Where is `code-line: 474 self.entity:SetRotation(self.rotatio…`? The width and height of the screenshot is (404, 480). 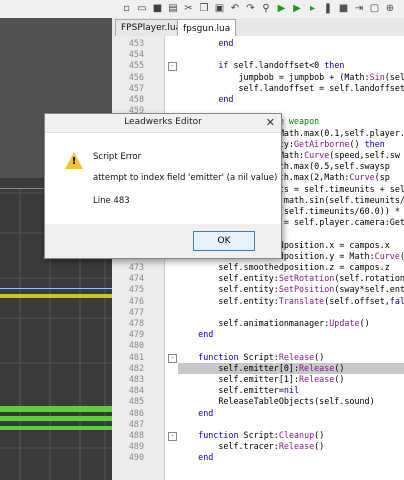
code-line: 474 self.entity:SetRotation(self.rotatio… is located at coordinates (258, 278).